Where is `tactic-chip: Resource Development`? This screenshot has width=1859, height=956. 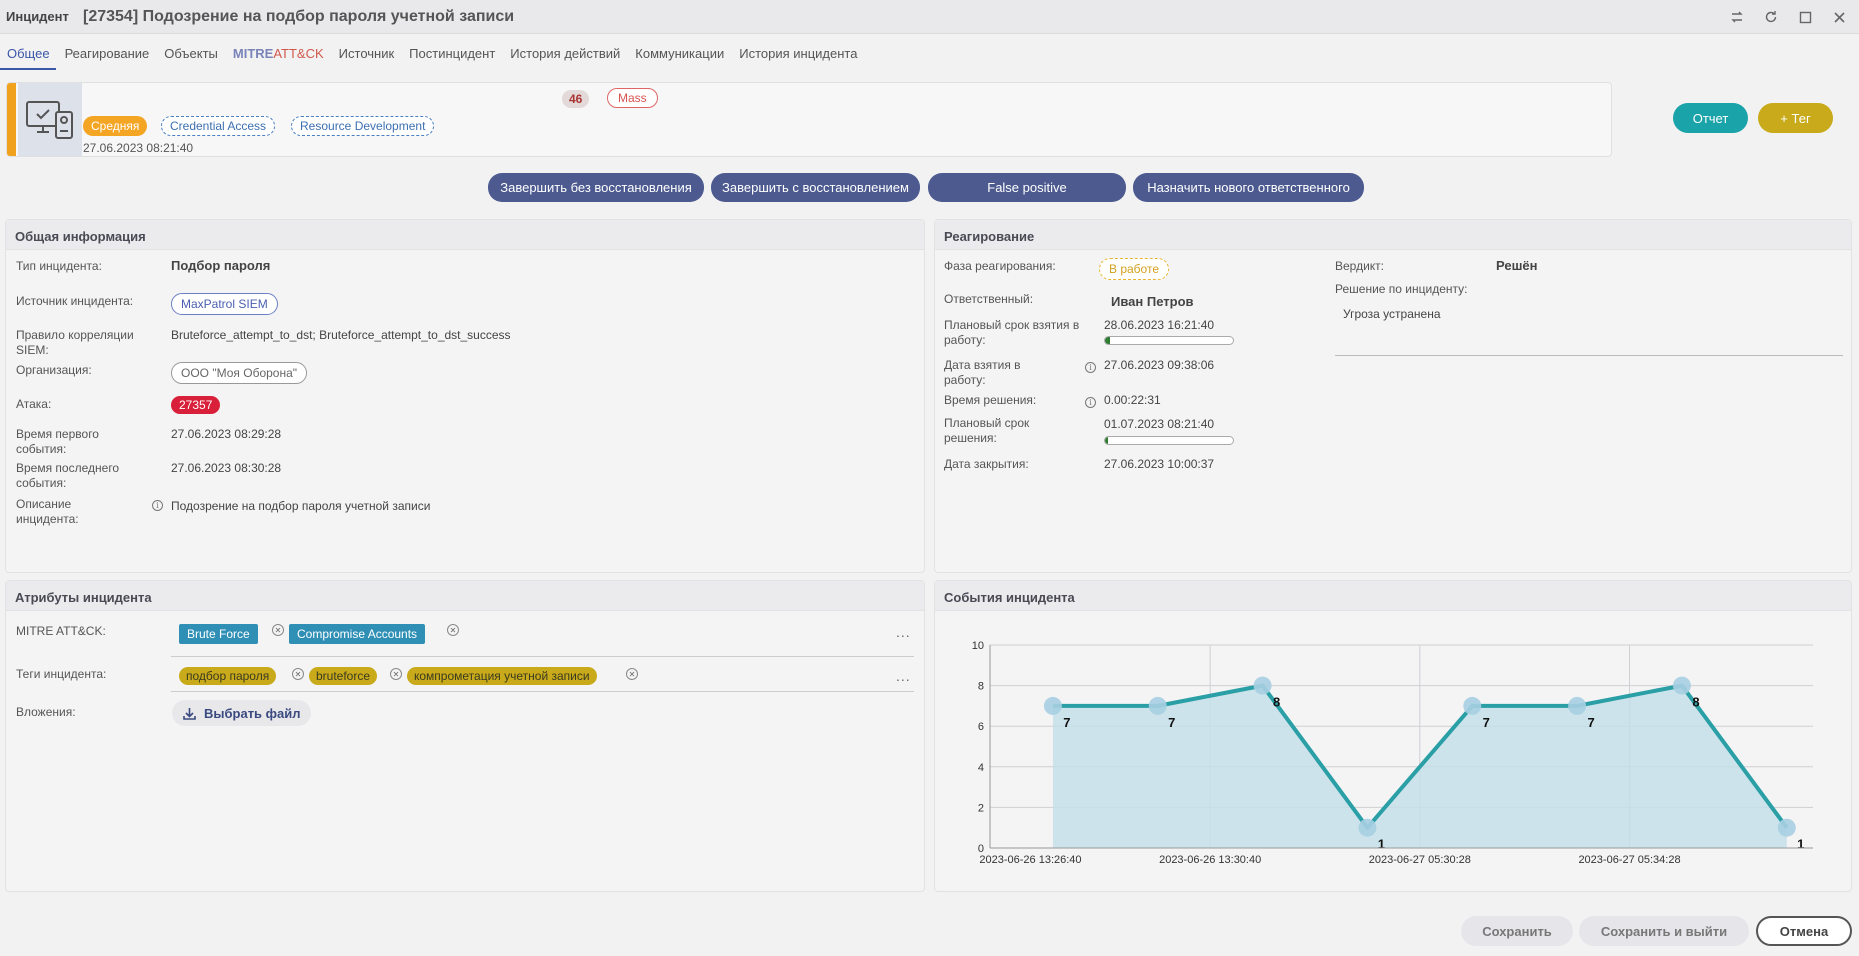
tactic-chip: Resource Development is located at coordinates (363, 126).